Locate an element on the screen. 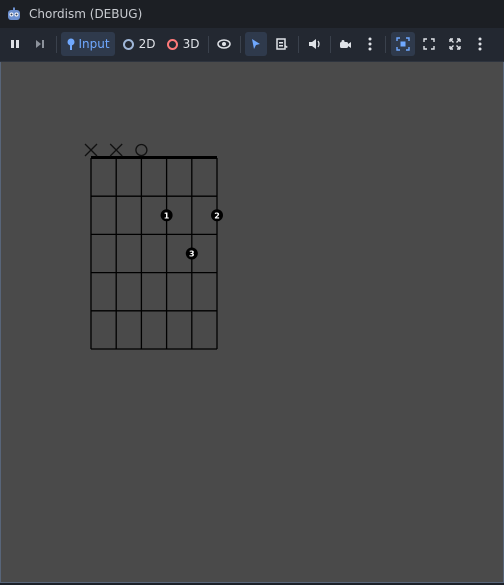  embed-game-button is located at coordinates (403, 44).